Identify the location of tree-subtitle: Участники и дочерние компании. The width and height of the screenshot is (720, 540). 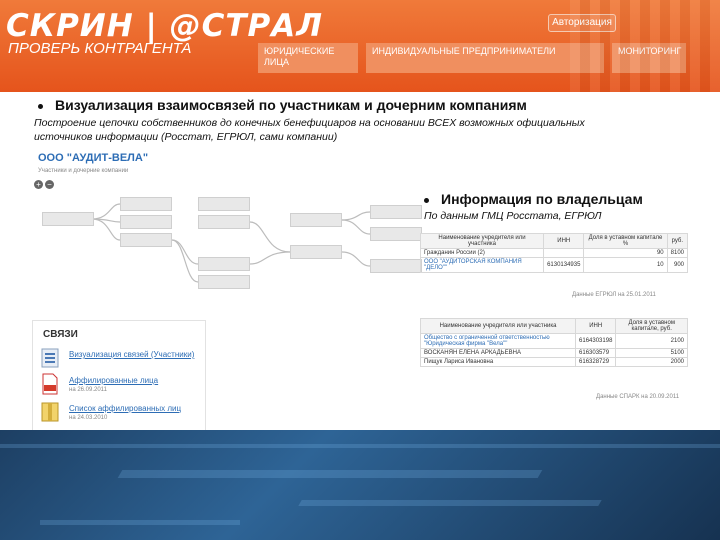
(83, 171).